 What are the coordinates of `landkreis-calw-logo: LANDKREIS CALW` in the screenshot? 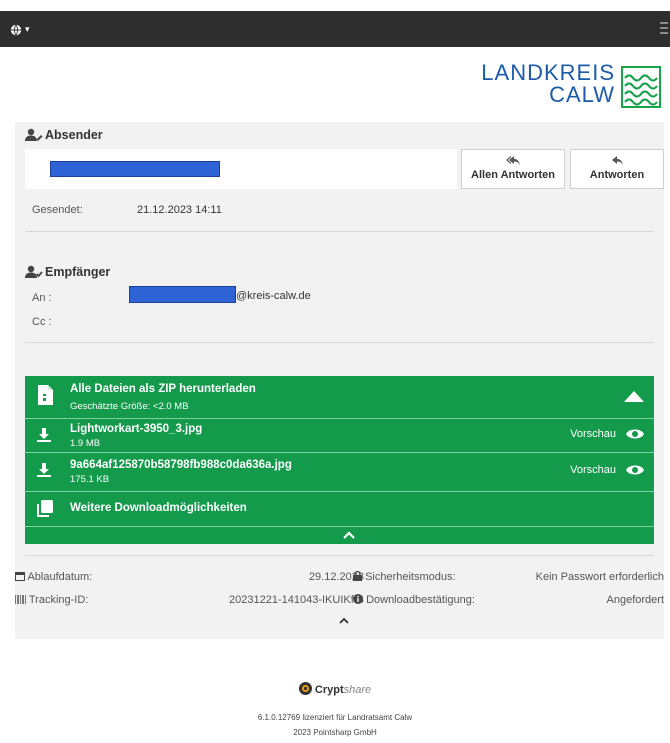 It's located at (561, 87).